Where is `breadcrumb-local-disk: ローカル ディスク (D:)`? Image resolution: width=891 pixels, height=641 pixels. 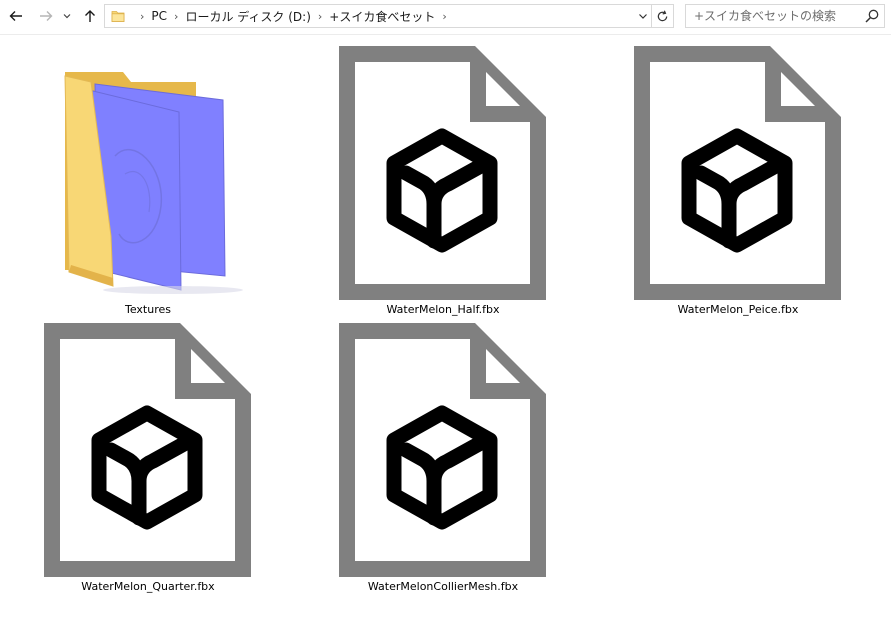
breadcrumb-local-disk: ローカル ディスク (D:) is located at coordinates (247, 16).